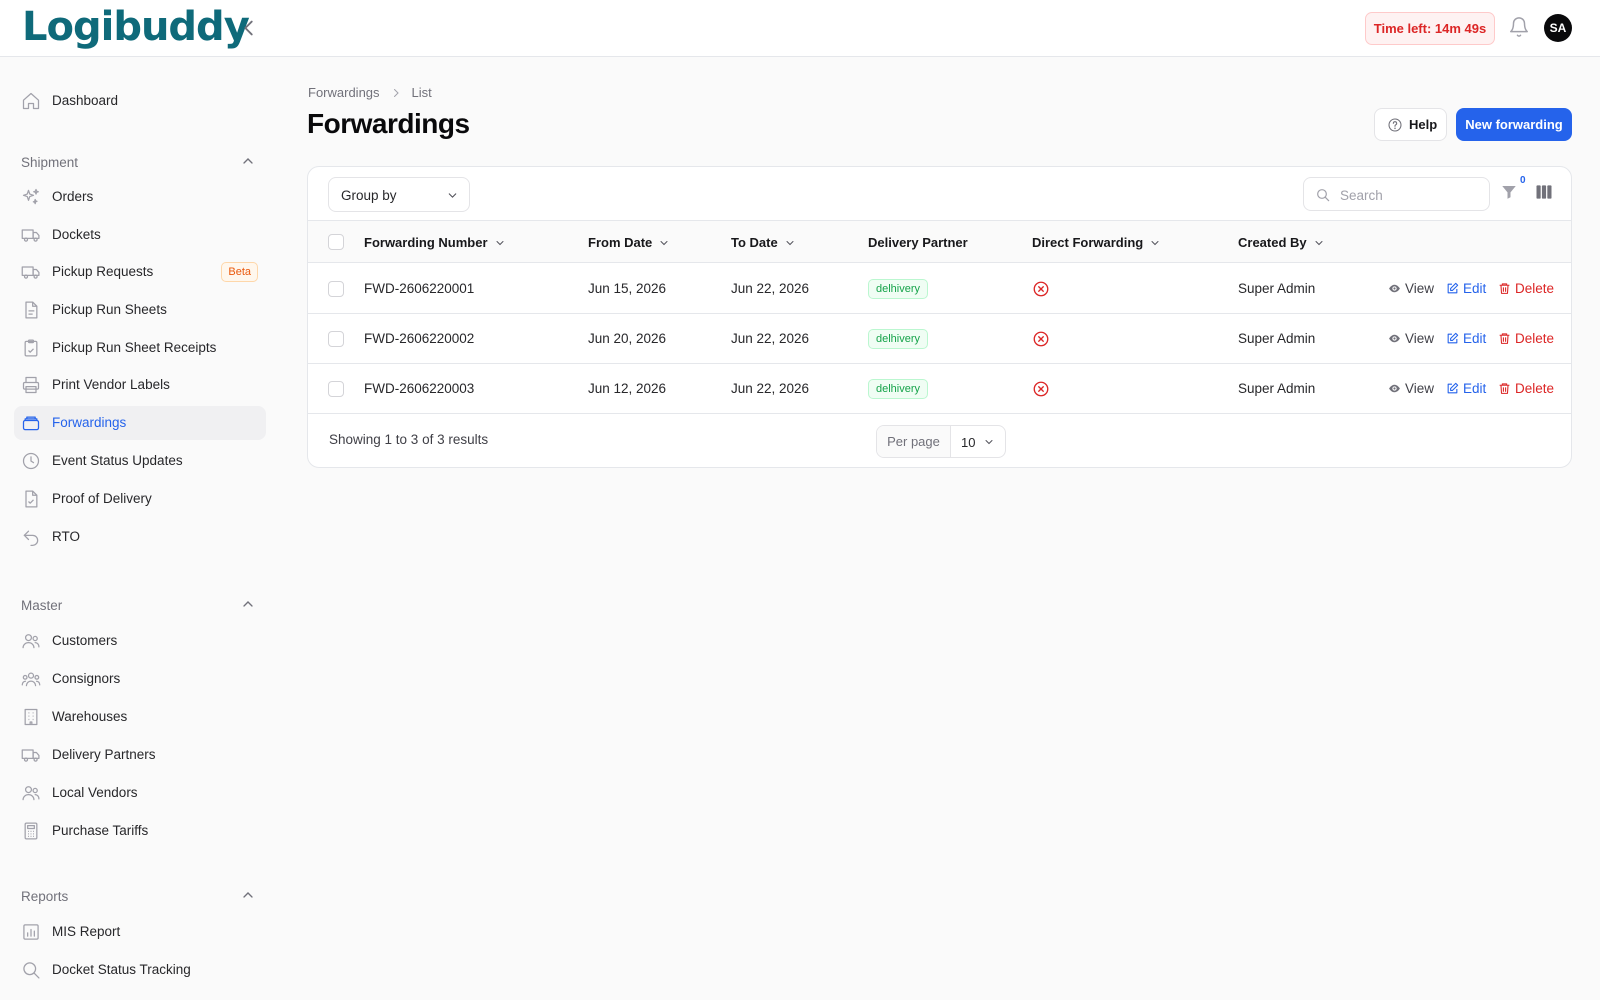  What do you see at coordinates (1410, 124) in the screenshot?
I see `help-button: Help` at bounding box center [1410, 124].